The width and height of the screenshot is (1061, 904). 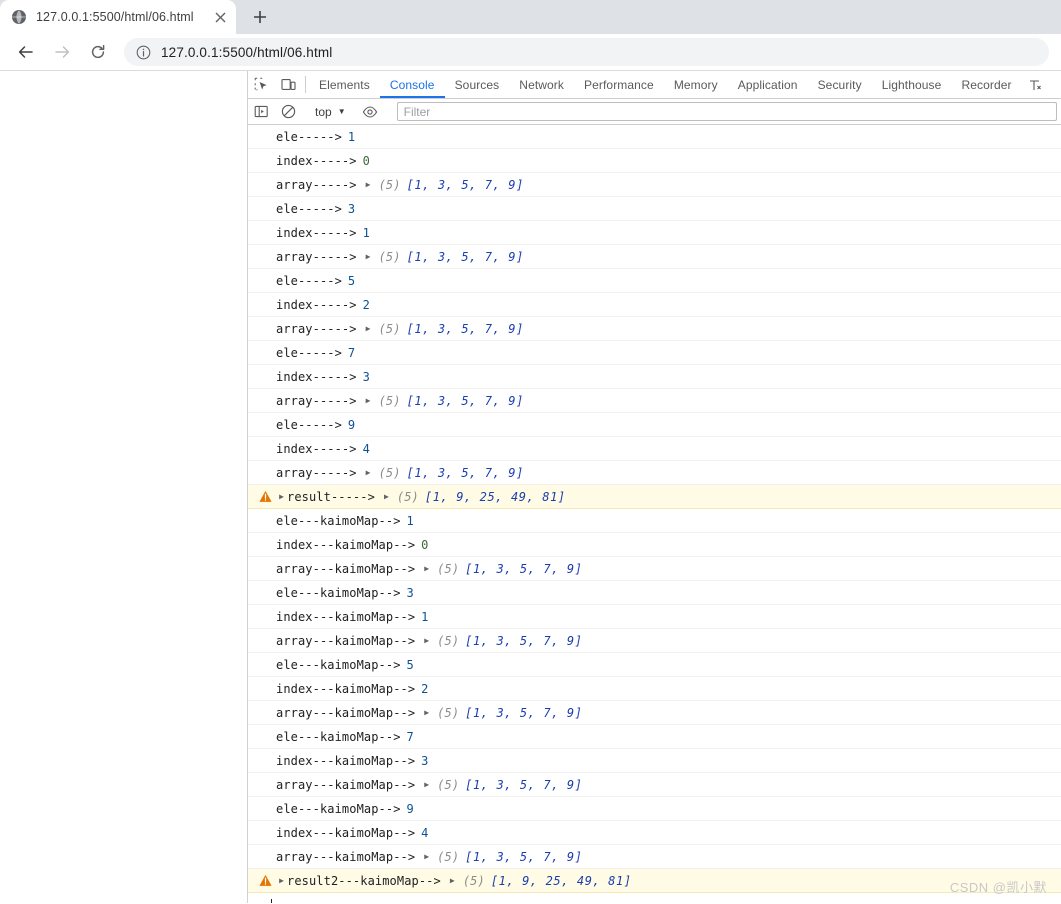 I want to click on tab-network: Network, so click(x=541, y=84).